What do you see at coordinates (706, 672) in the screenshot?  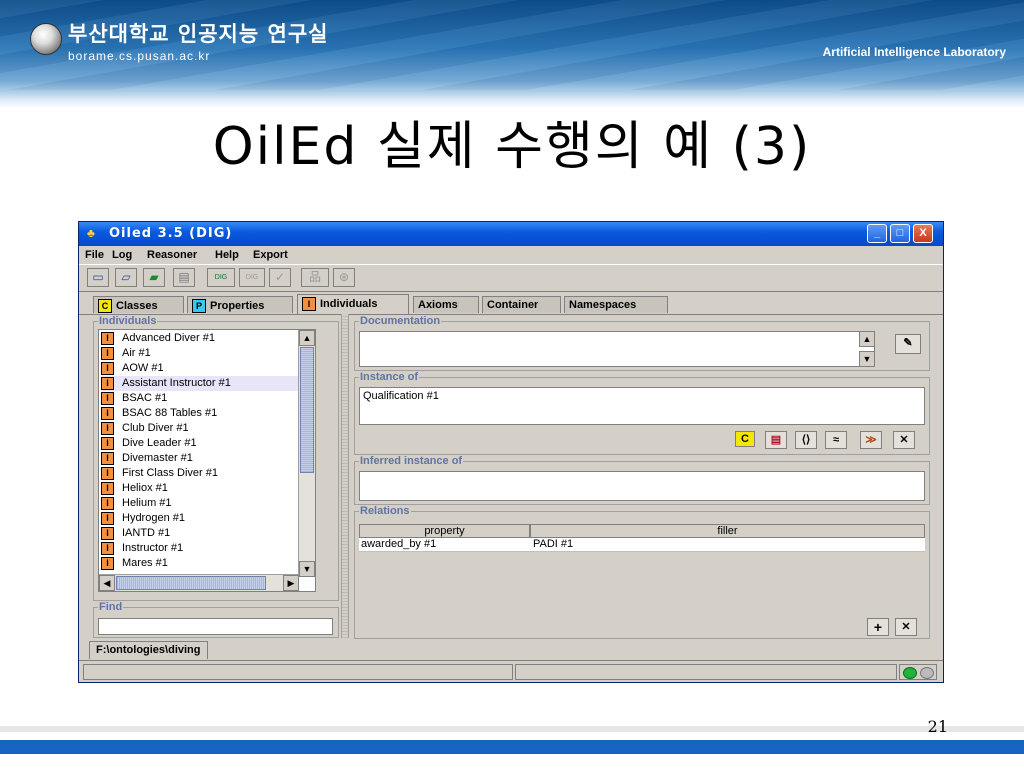 I see `status-panel-right` at bounding box center [706, 672].